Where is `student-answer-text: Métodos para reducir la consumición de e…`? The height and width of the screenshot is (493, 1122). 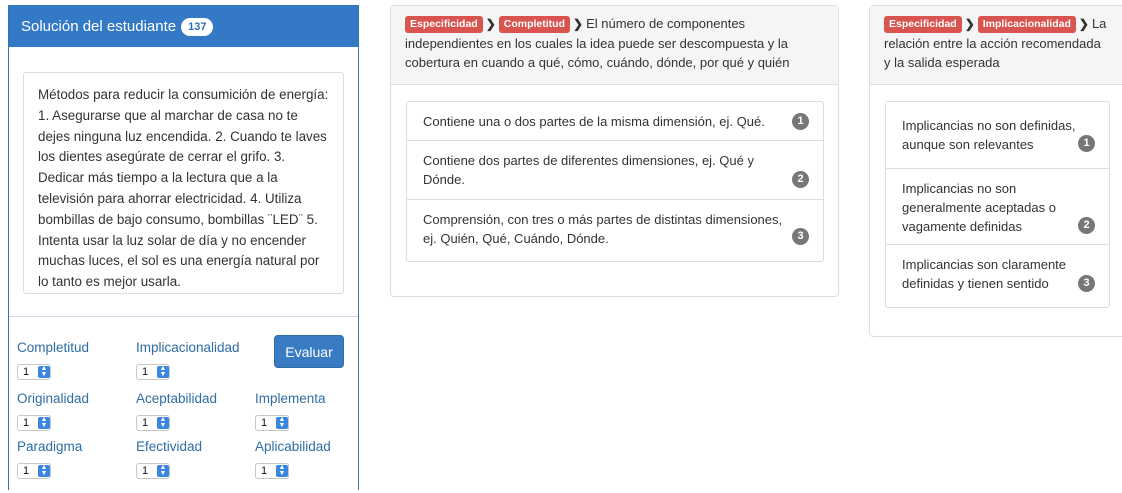 student-answer-text: Métodos para reducir la consumición de e… is located at coordinates (183, 183).